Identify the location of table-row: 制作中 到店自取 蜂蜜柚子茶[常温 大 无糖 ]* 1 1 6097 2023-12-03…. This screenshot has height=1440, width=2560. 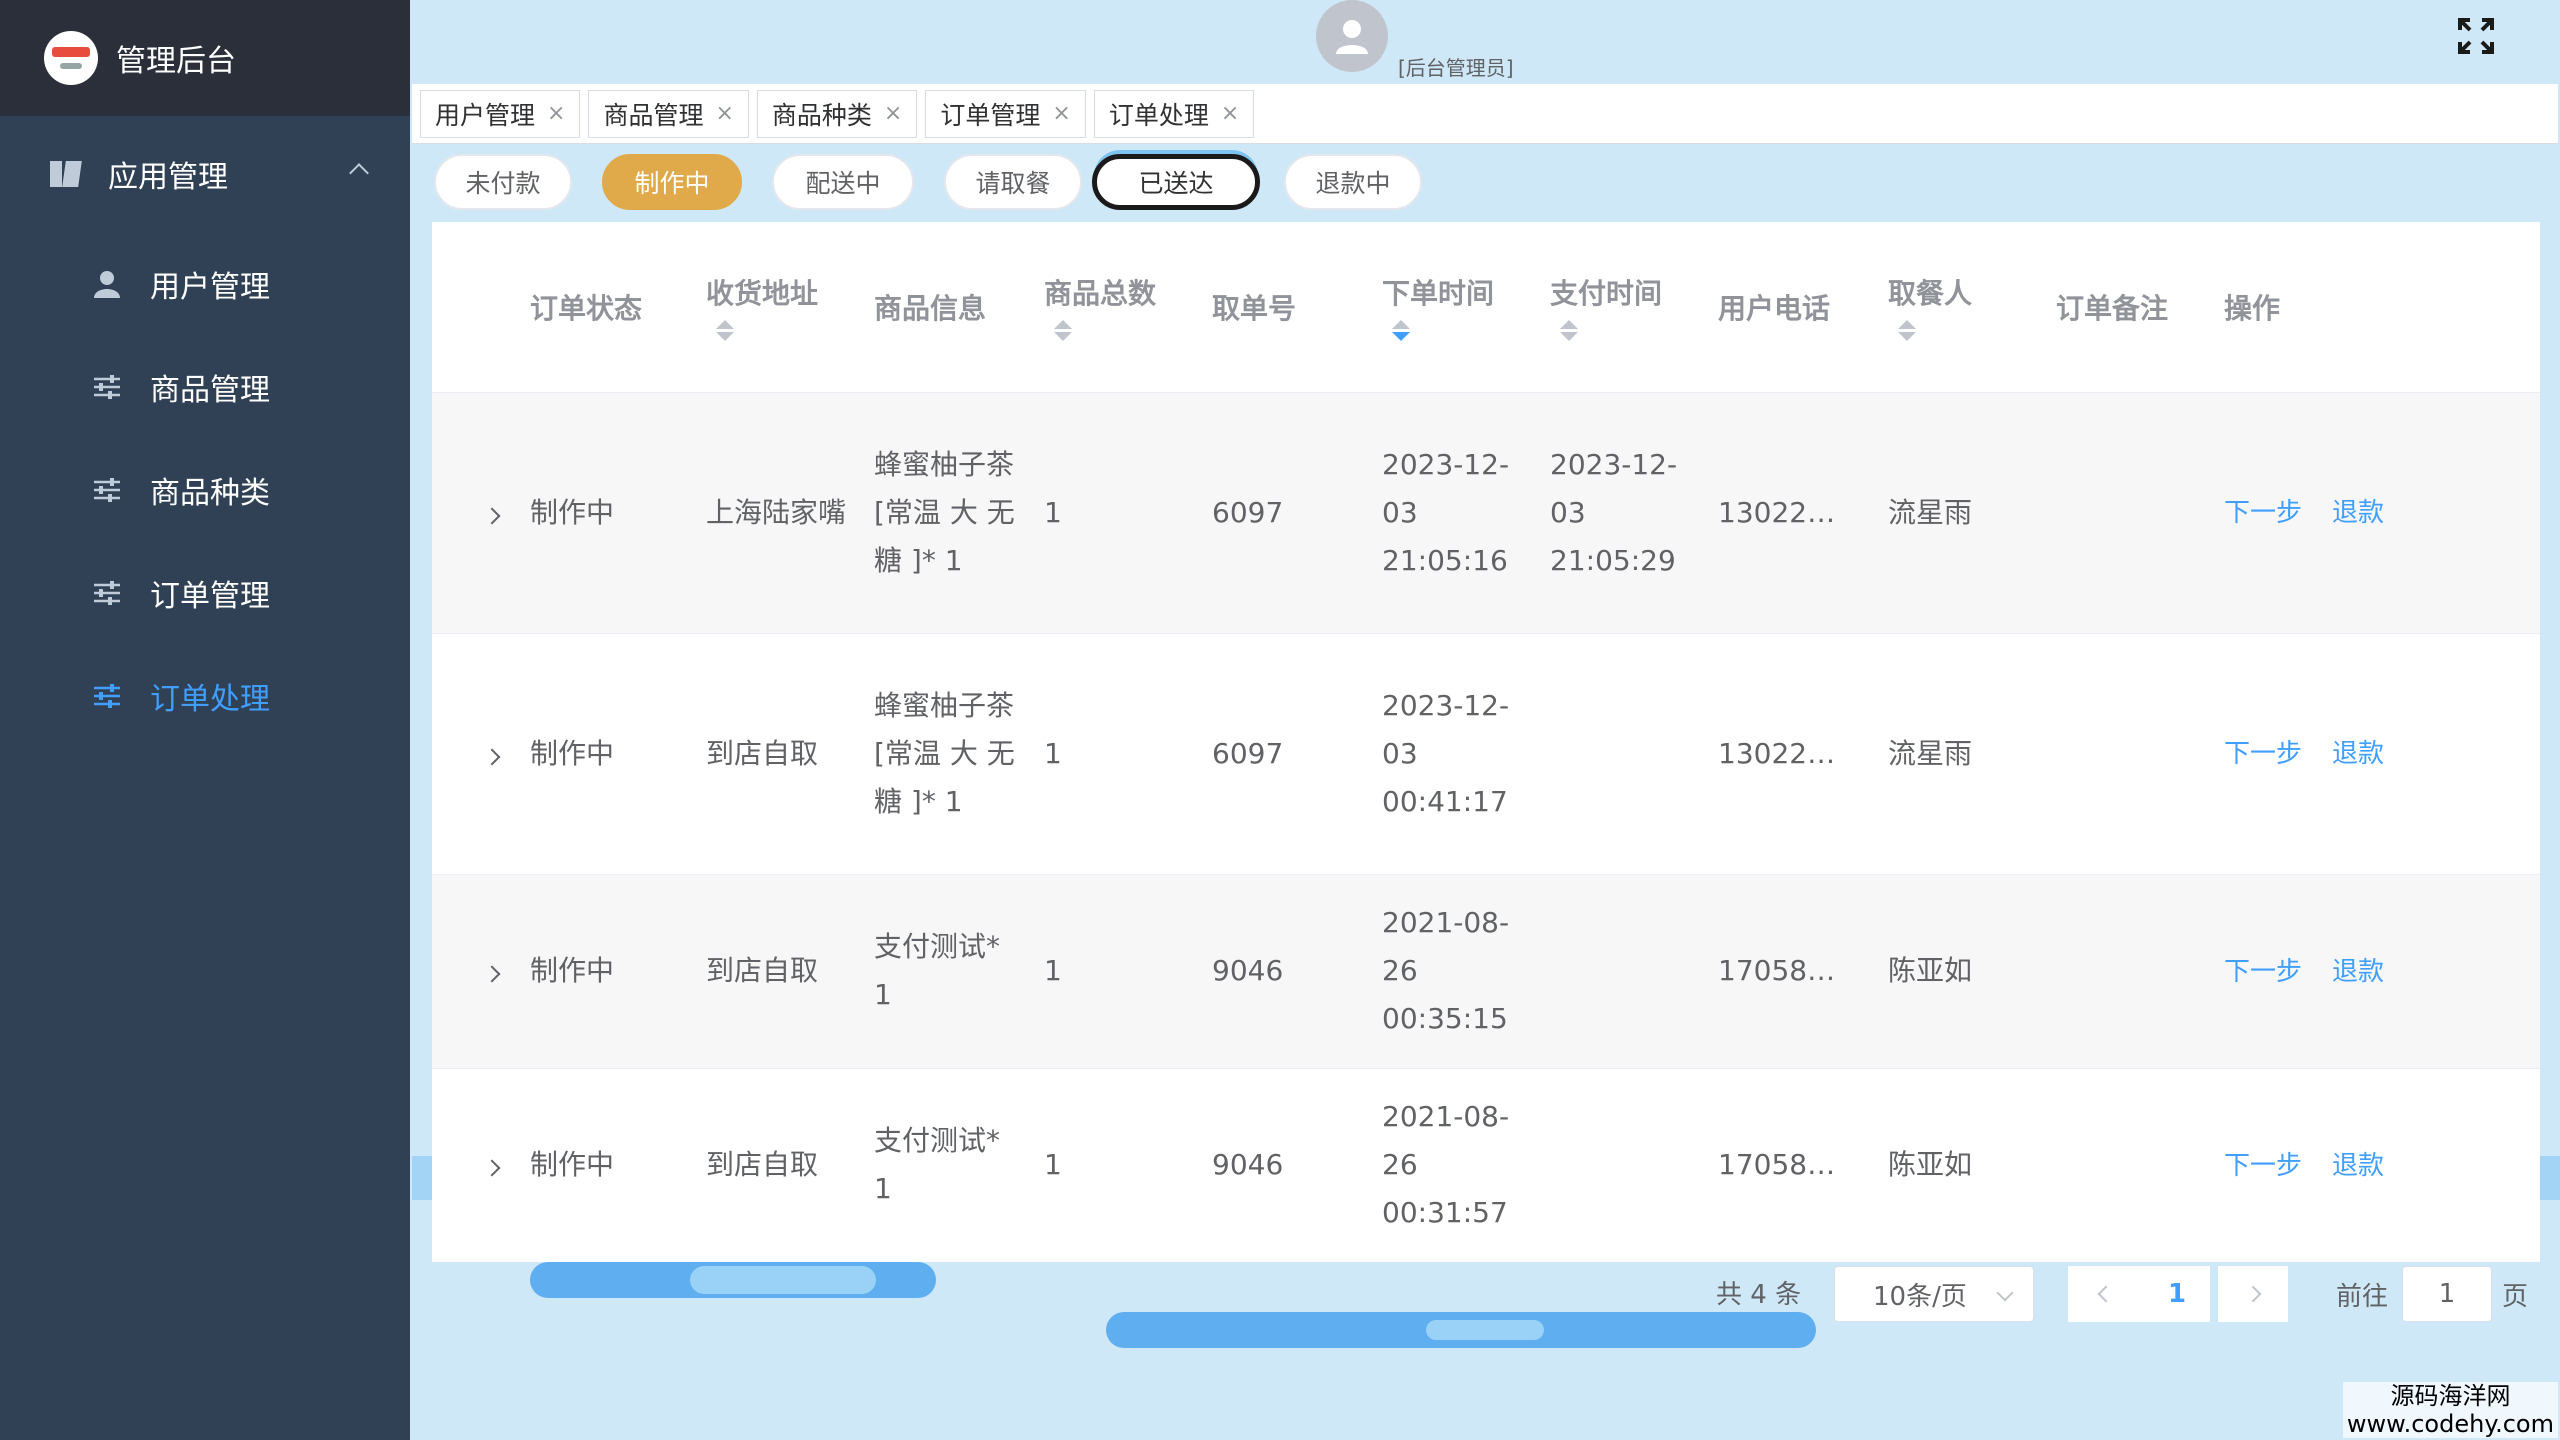
(1486, 754).